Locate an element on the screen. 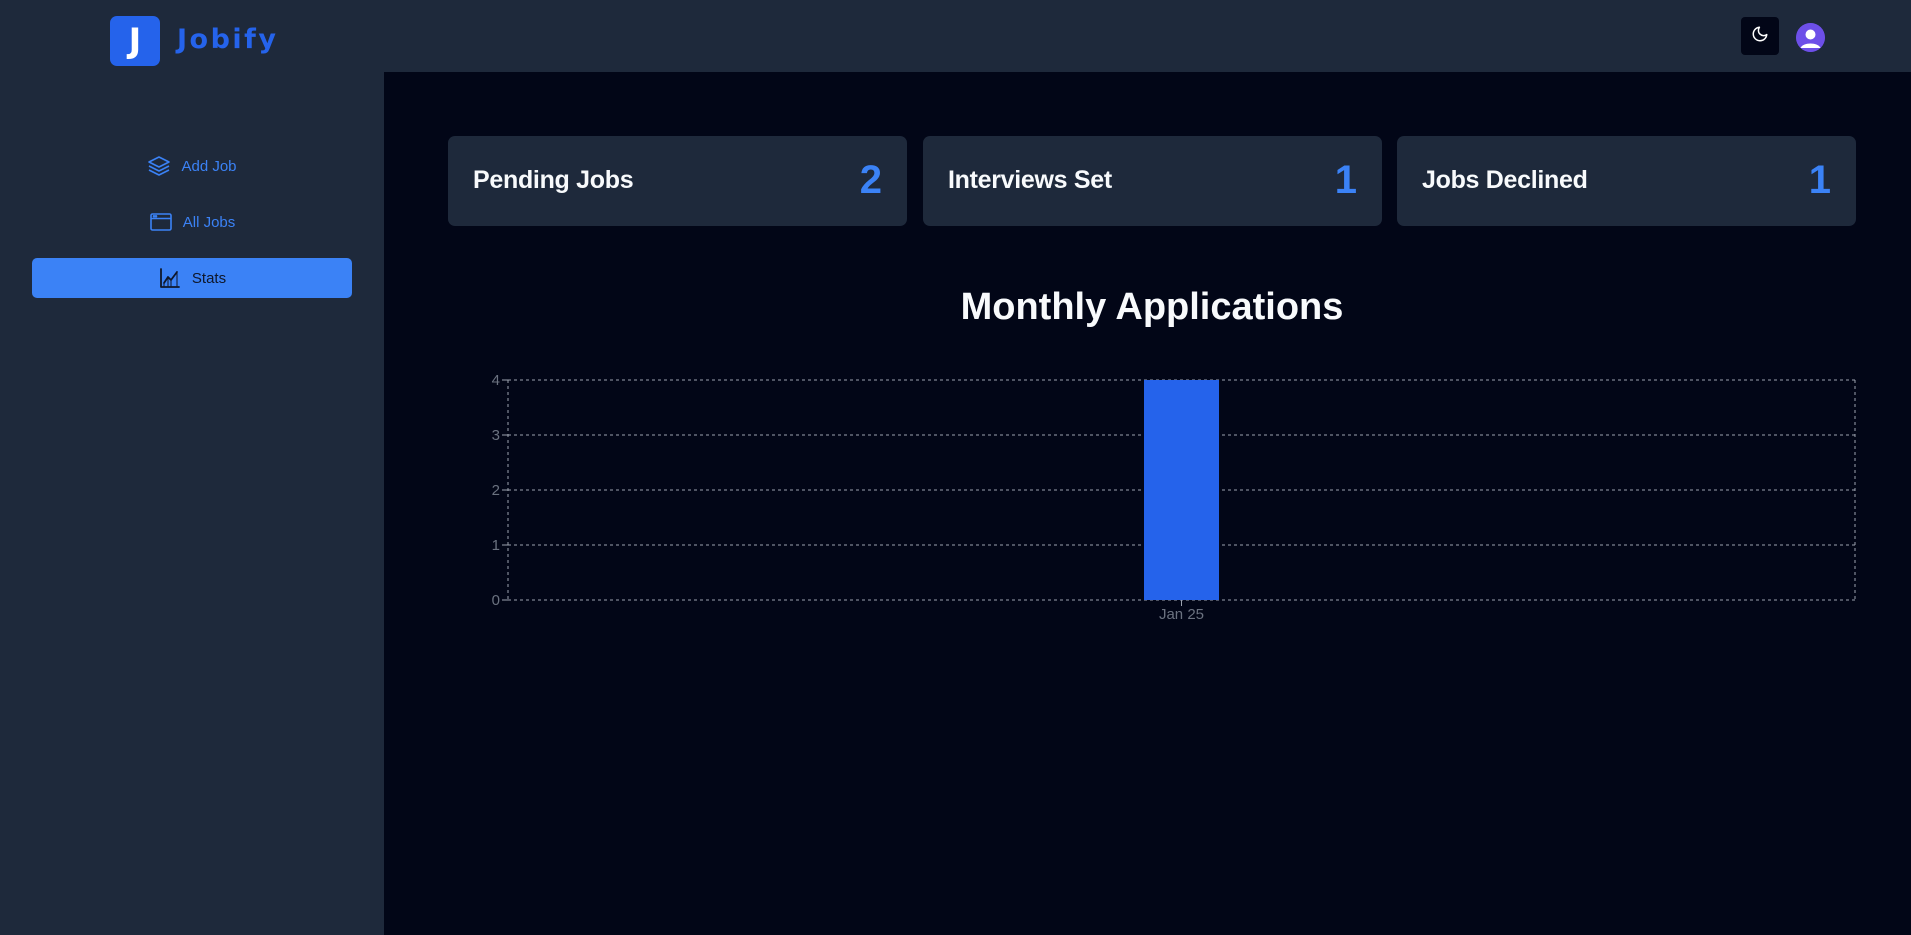 The height and width of the screenshot is (935, 1911). y-tick-label: 1 is located at coordinates (496, 545).